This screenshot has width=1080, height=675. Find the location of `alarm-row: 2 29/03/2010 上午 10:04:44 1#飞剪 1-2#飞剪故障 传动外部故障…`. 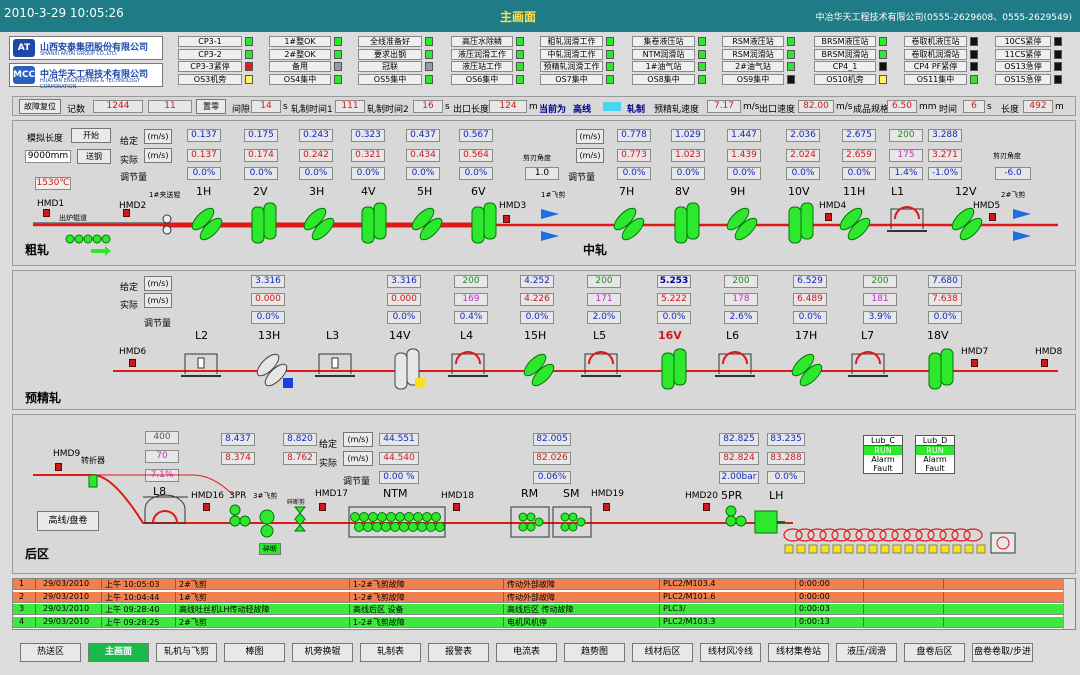

alarm-row: 2 29/03/2010 上午 10:04:44 1#飞剪 1-2#飞剪故障 传动外部故障… is located at coordinates (538, 597).